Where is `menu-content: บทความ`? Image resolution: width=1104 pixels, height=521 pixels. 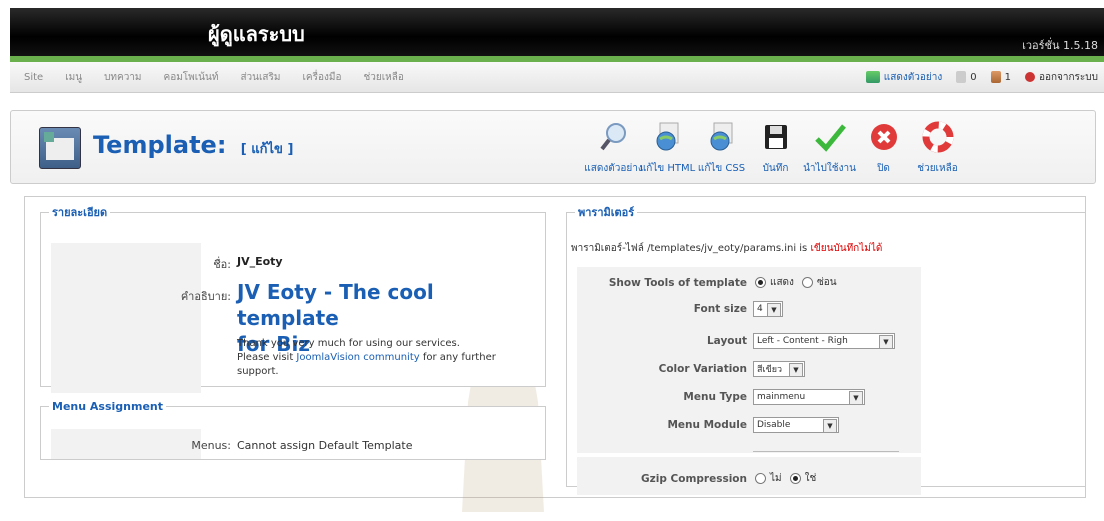
menu-content: บทความ is located at coordinates (122, 77).